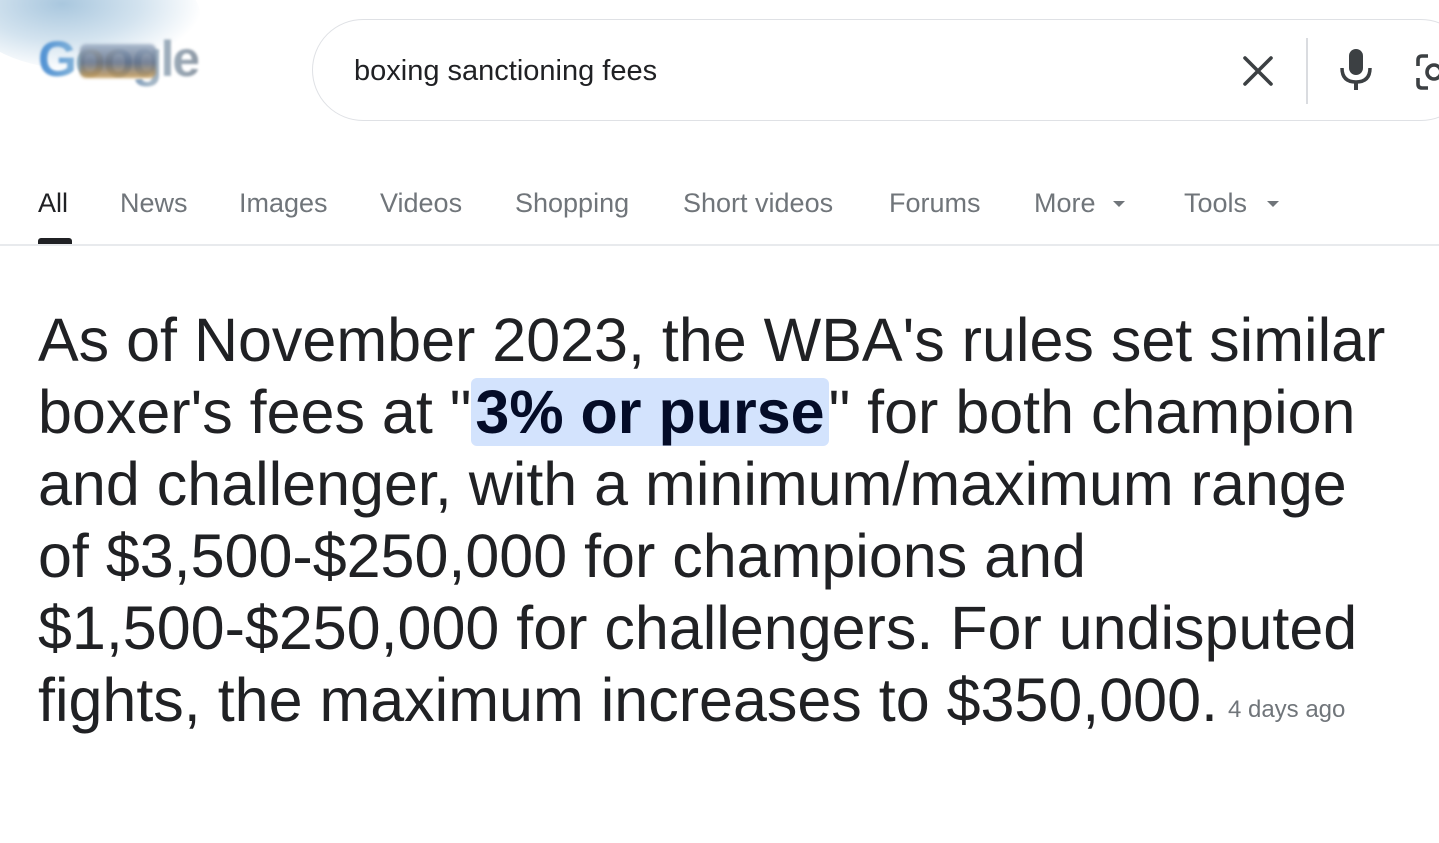 The height and width of the screenshot is (843, 1439). What do you see at coordinates (650, 412) in the screenshot?
I see `answer-highlight: 3% or purse` at bounding box center [650, 412].